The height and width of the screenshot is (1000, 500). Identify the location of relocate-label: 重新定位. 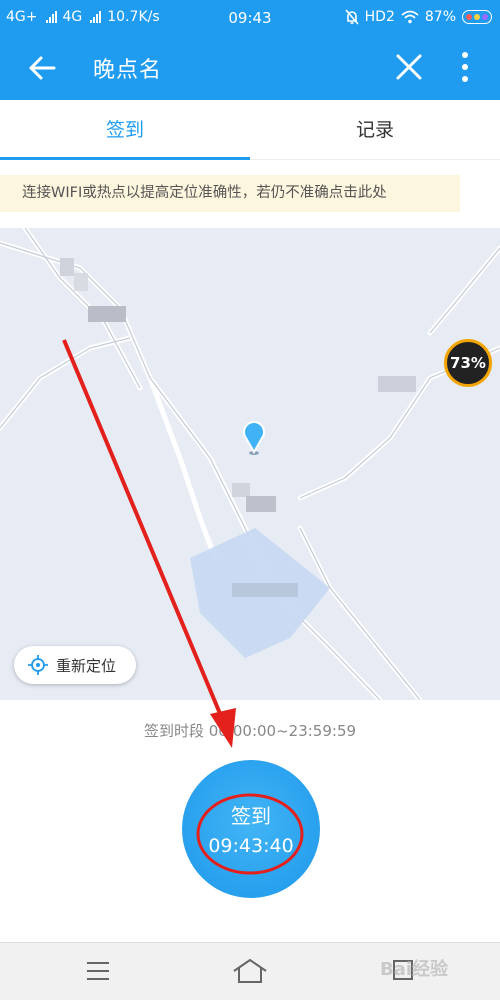
(86, 665).